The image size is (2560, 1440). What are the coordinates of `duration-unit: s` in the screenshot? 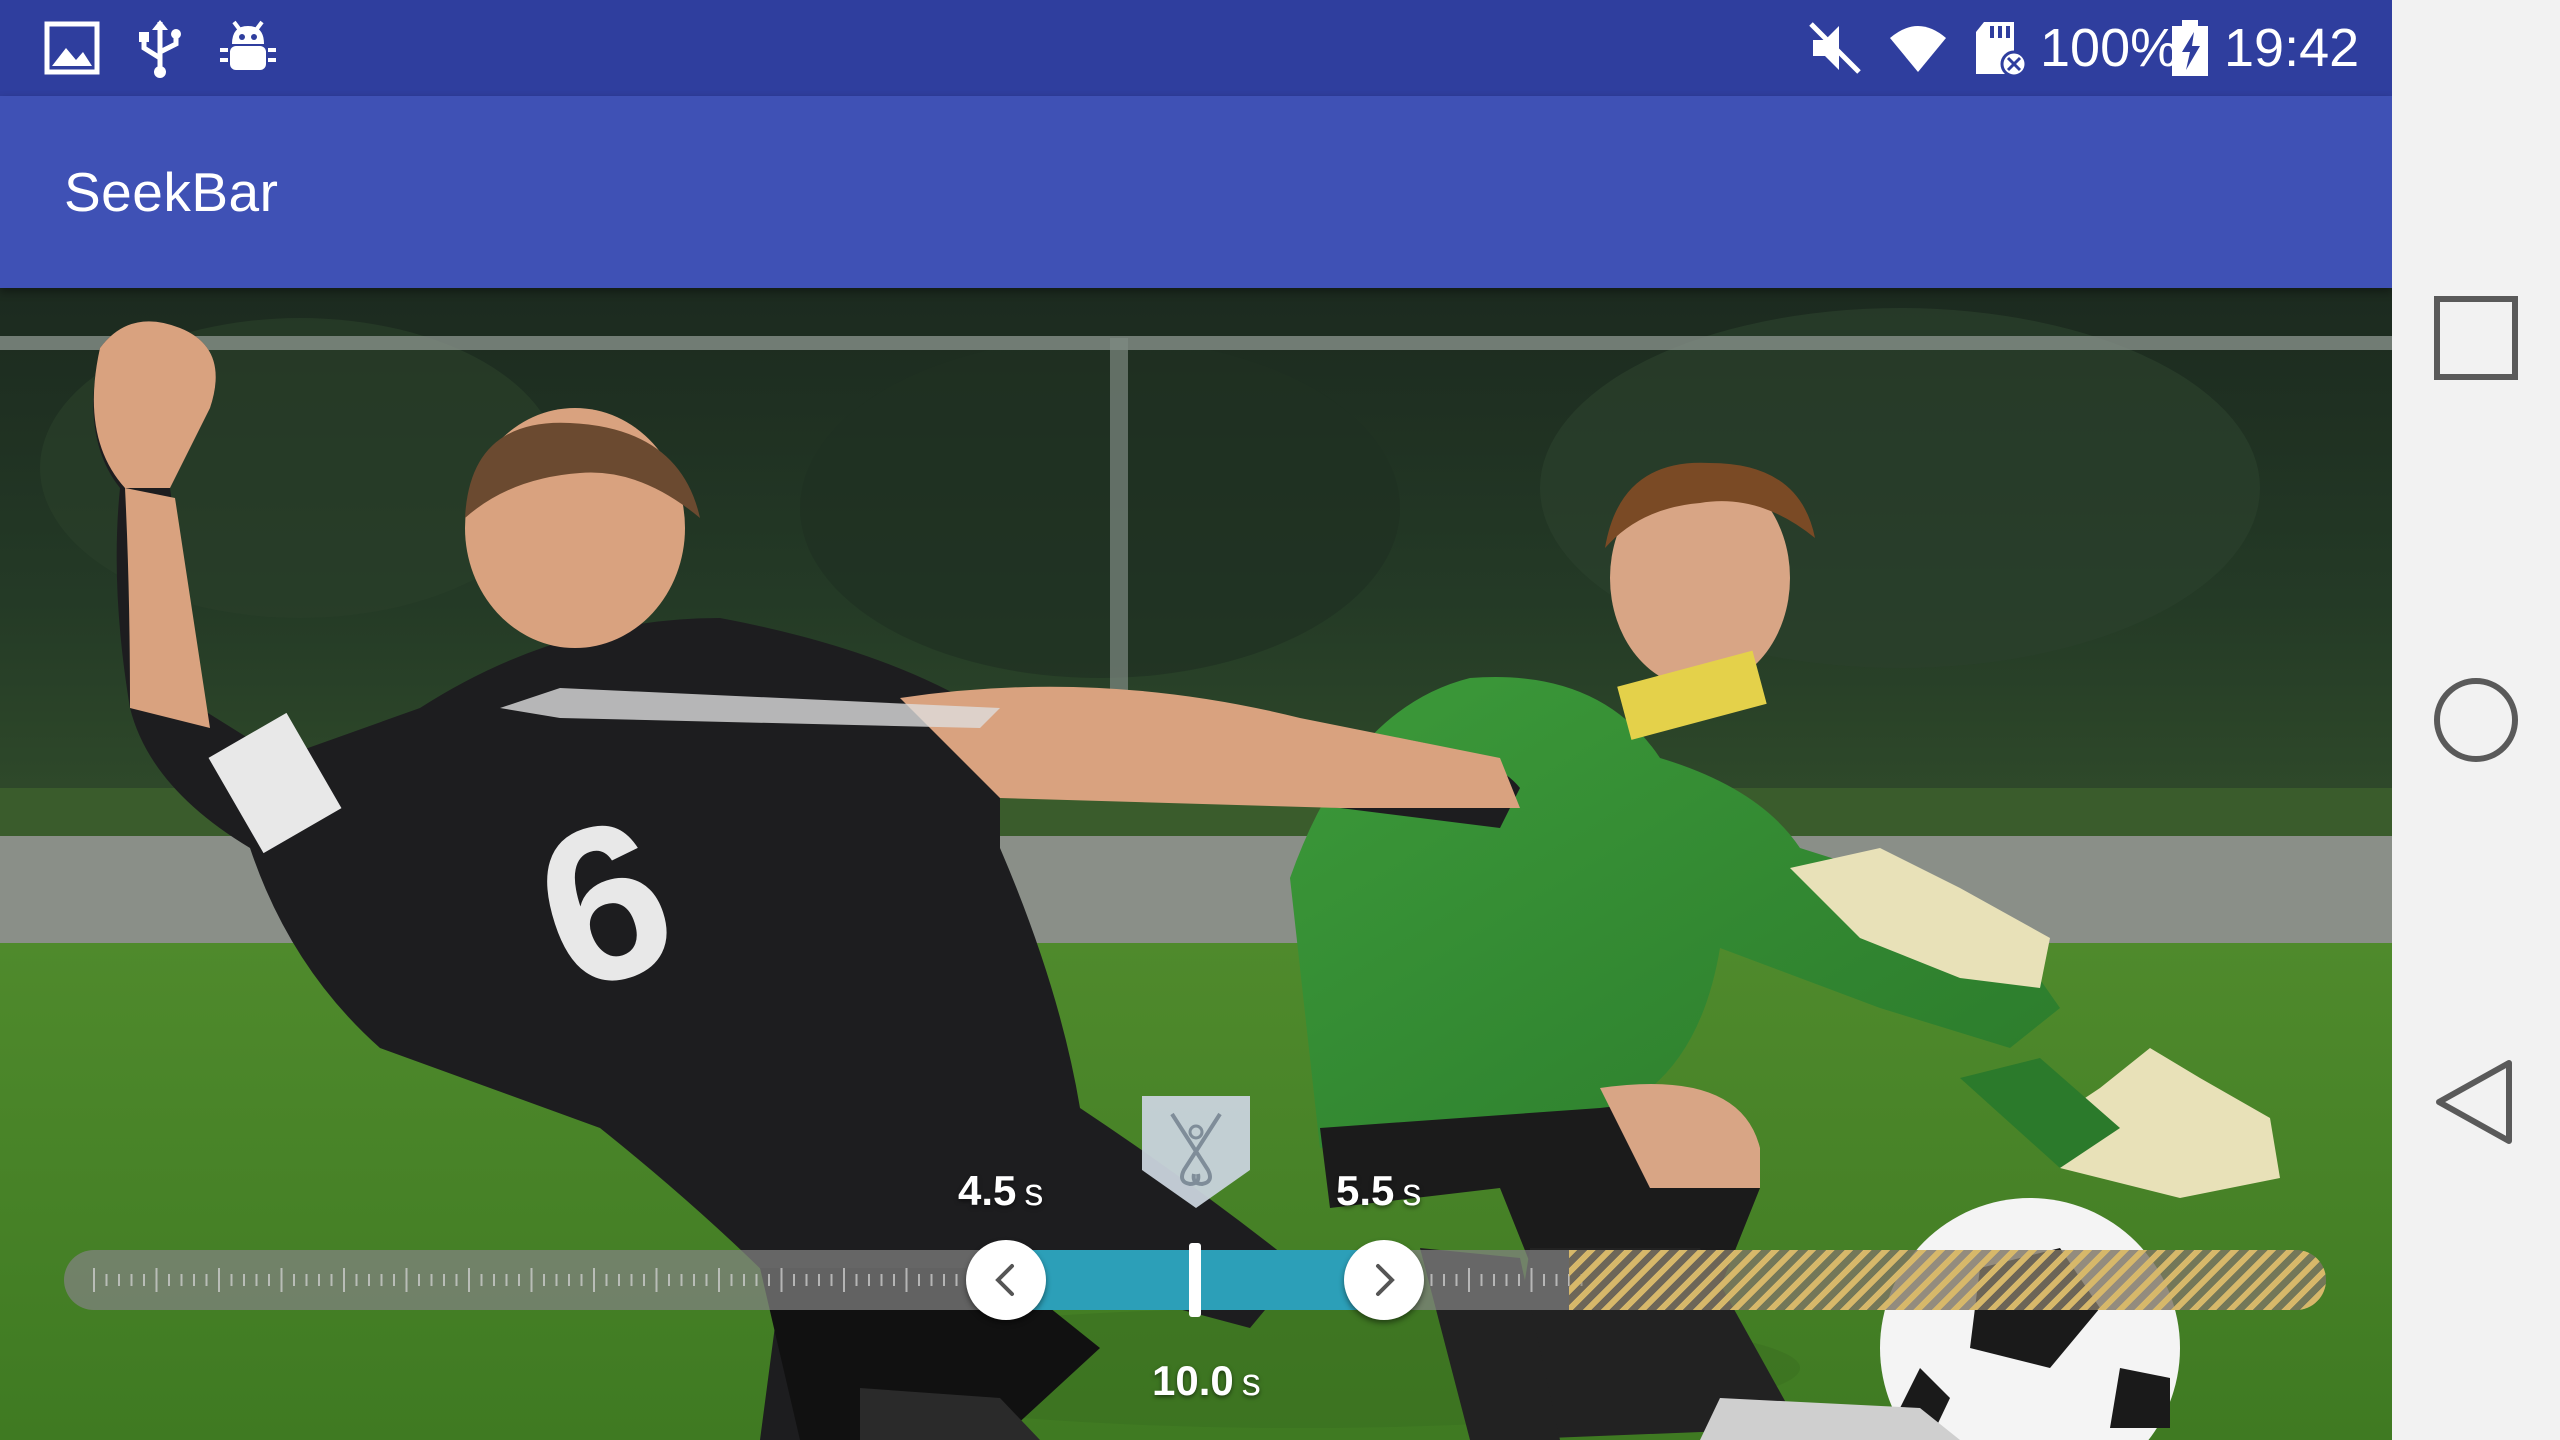 It's located at (1251, 1383).